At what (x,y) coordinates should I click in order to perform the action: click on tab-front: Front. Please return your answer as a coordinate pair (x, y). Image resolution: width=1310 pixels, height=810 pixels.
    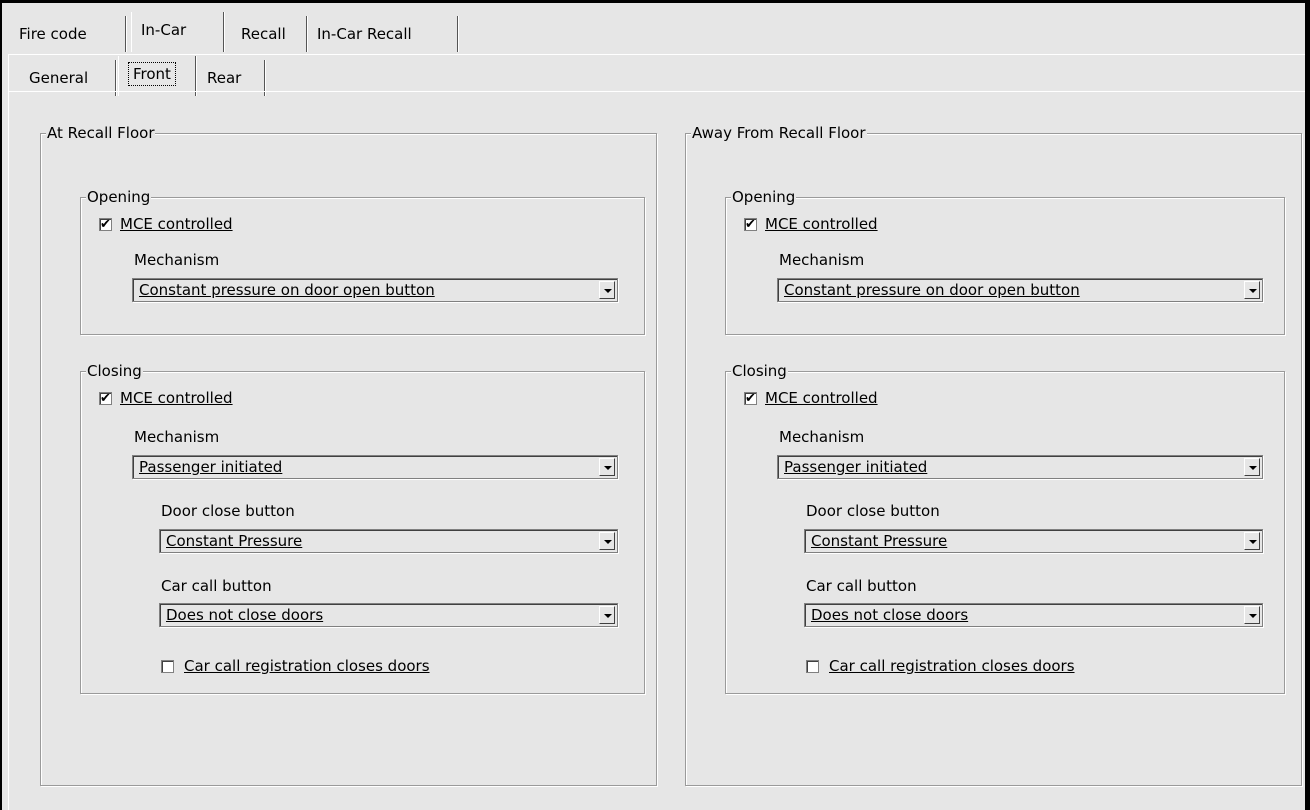
    Looking at the image, I should click on (157, 76).